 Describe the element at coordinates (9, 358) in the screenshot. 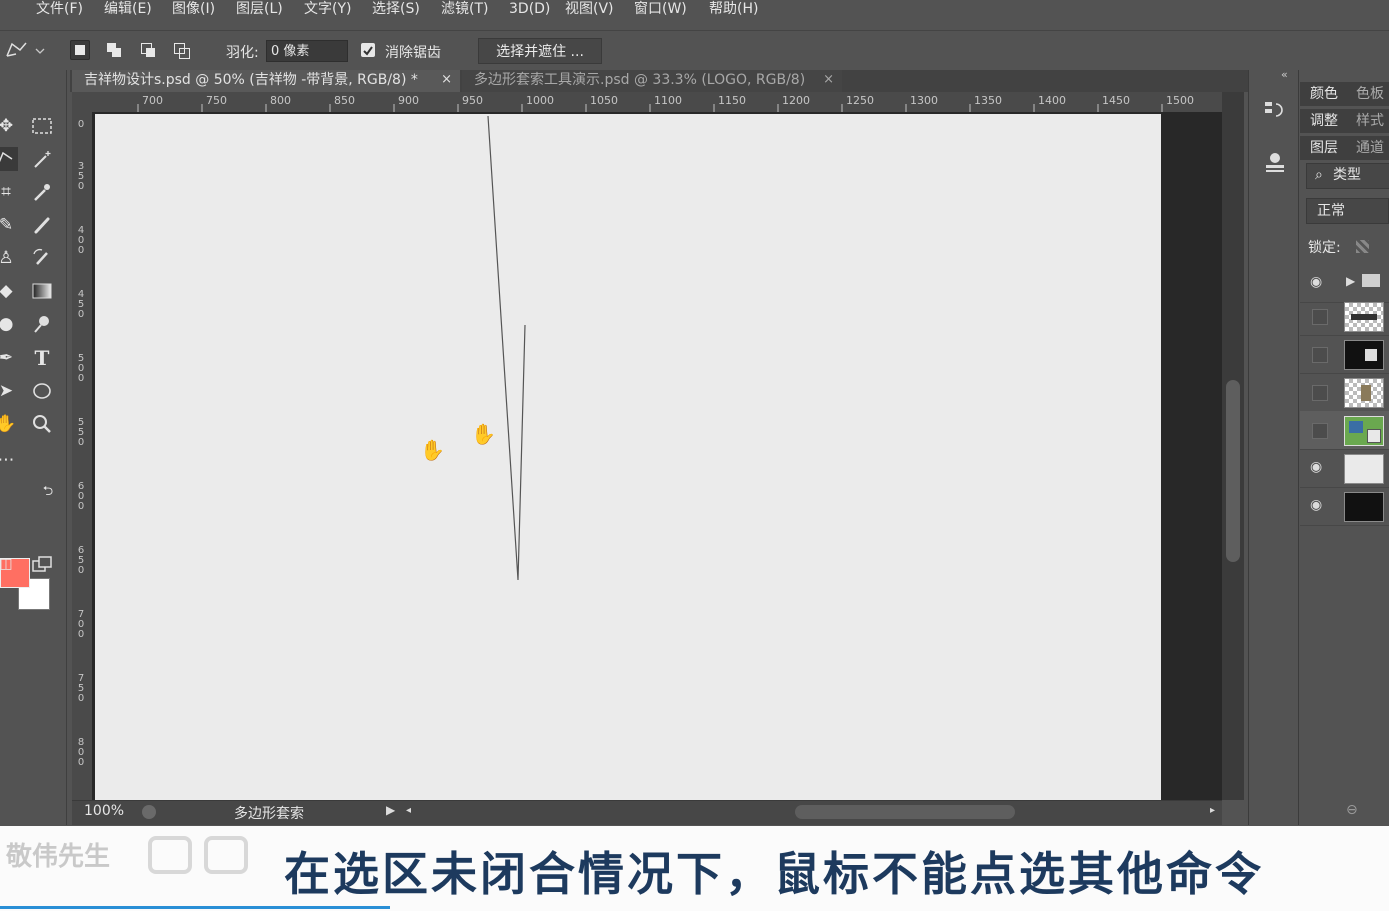

I see `pen-tool-icon: ✒` at that location.